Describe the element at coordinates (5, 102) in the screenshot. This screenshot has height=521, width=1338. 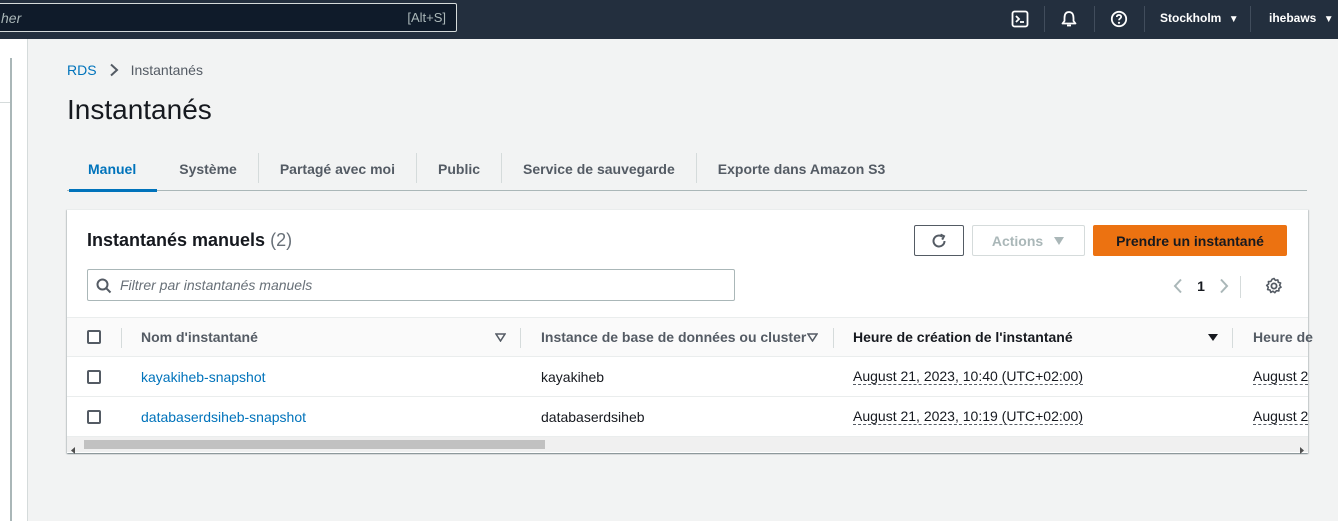
I see `nav-divider` at that location.